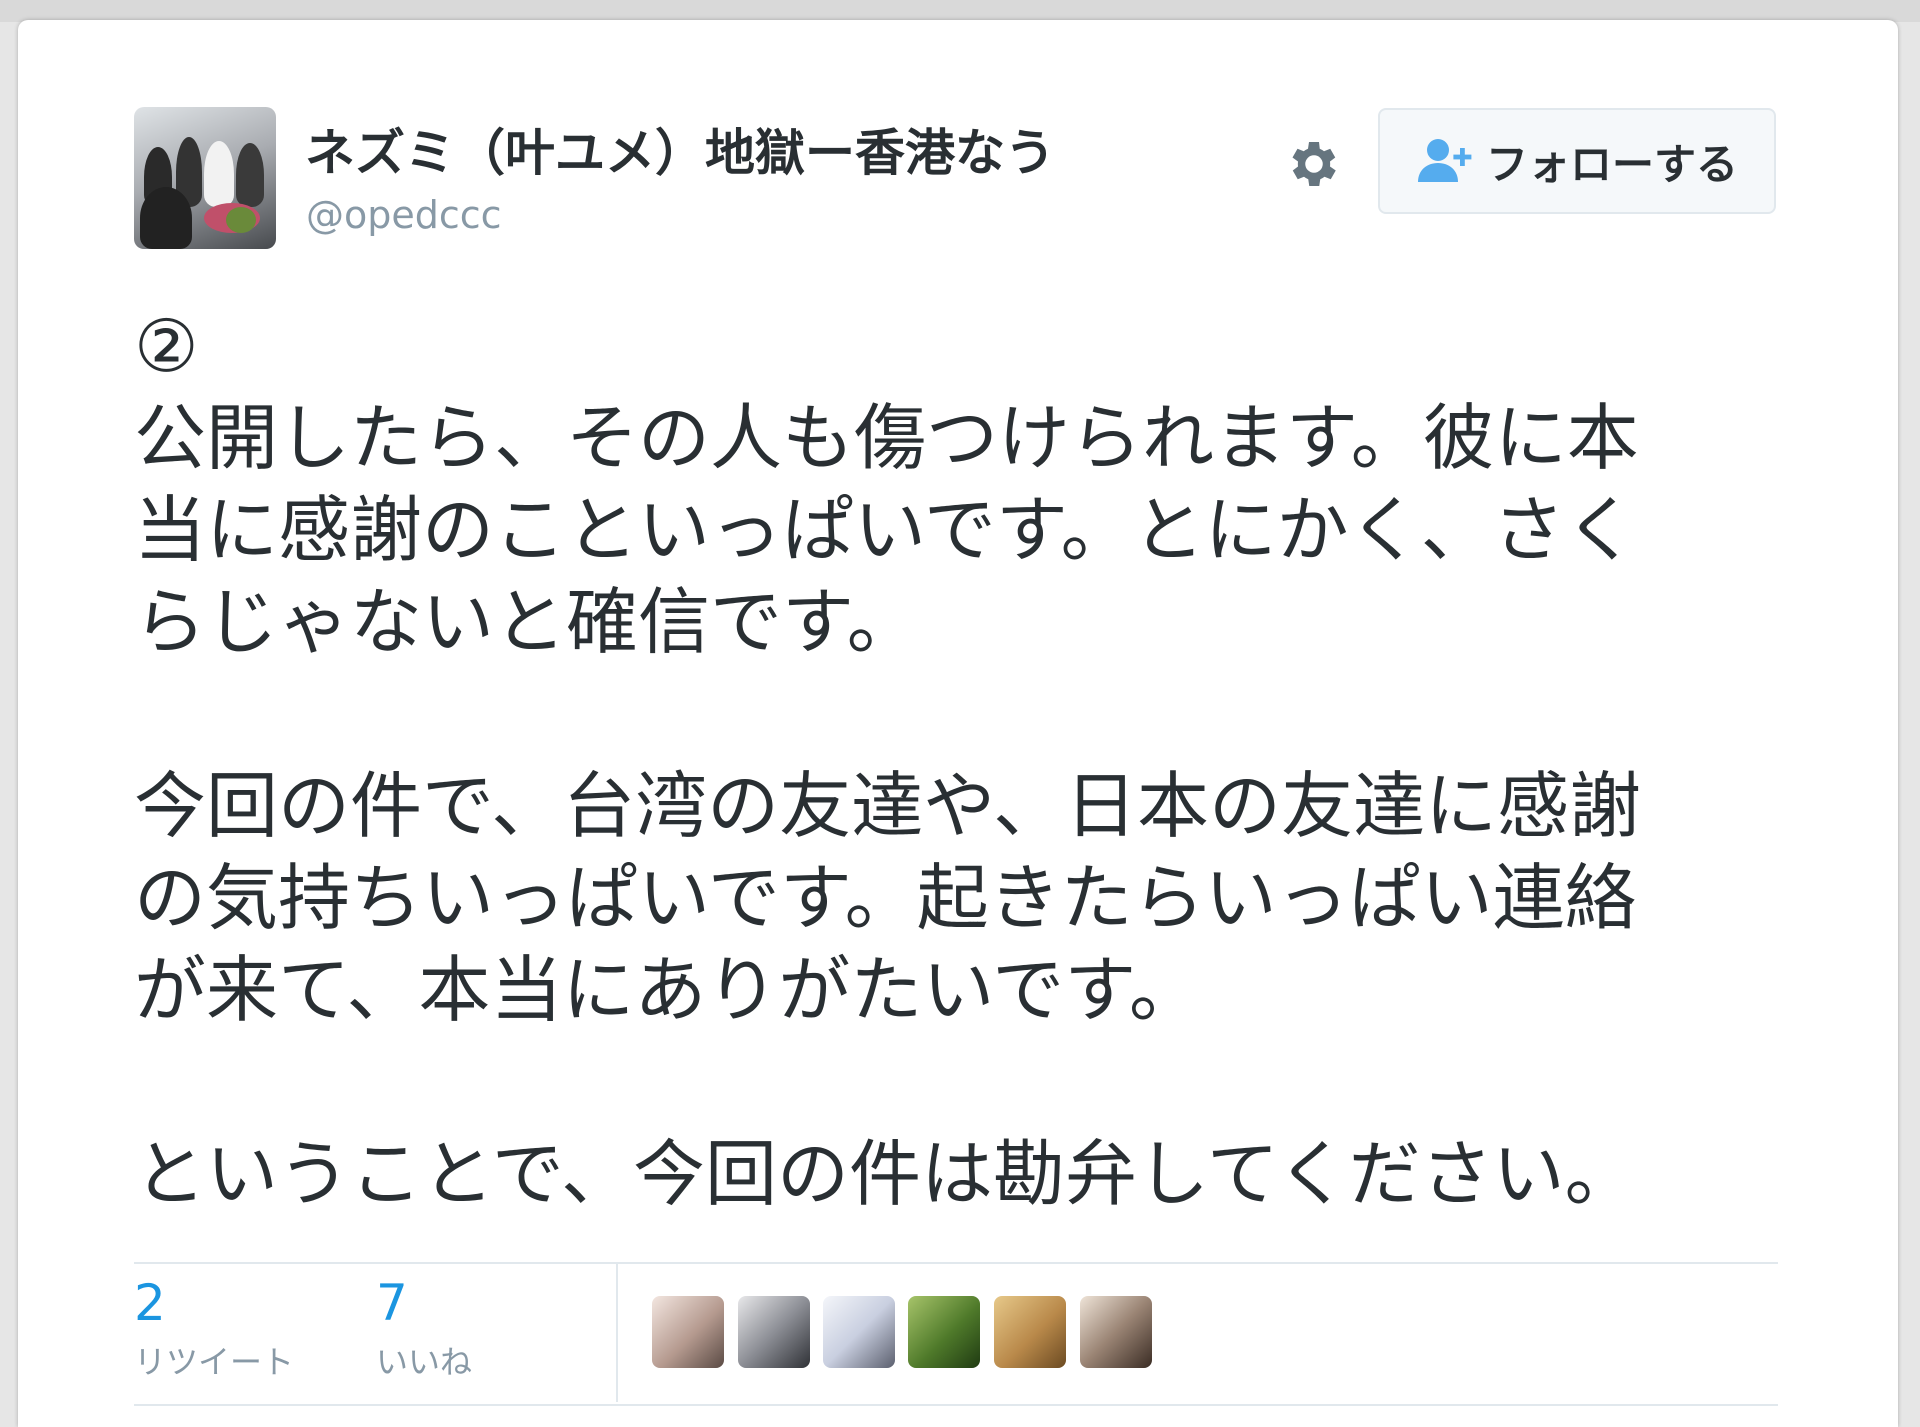  What do you see at coordinates (424, 1362) in the screenshot?
I see `like-label: いいね` at bounding box center [424, 1362].